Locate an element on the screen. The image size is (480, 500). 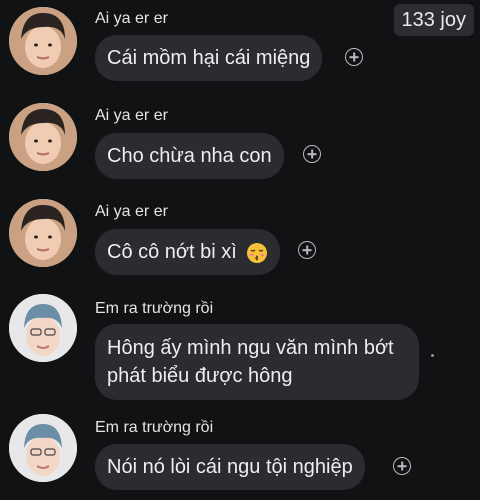
message-text-line: phát biểu được hông is located at coordinates (200, 376).